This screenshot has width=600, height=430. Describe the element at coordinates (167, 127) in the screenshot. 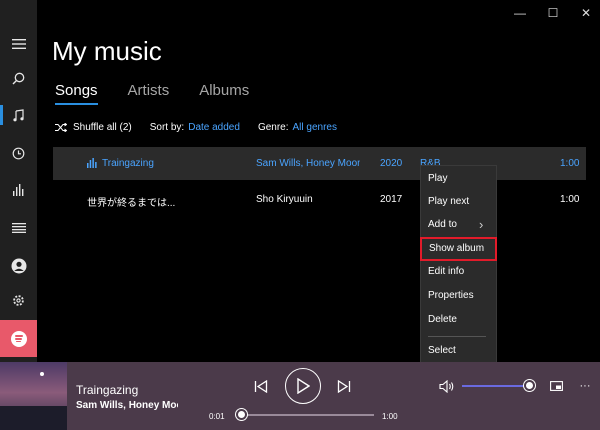

I see `sort-label: Sort by:` at that location.